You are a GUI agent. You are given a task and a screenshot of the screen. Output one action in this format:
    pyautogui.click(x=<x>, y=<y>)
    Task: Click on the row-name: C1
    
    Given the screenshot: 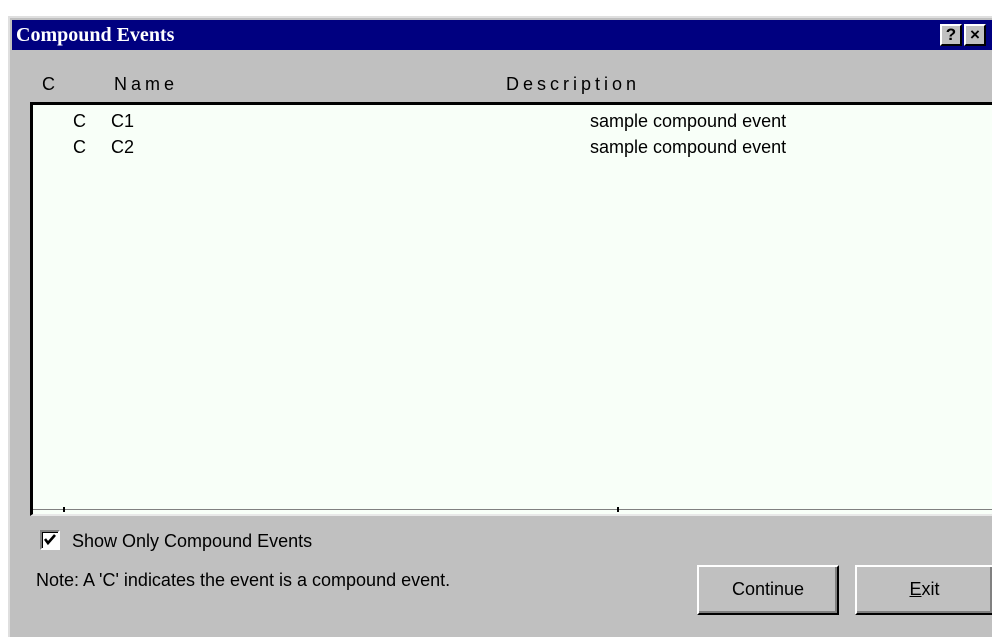 What is the action you would take?
    pyautogui.click(x=123, y=121)
    